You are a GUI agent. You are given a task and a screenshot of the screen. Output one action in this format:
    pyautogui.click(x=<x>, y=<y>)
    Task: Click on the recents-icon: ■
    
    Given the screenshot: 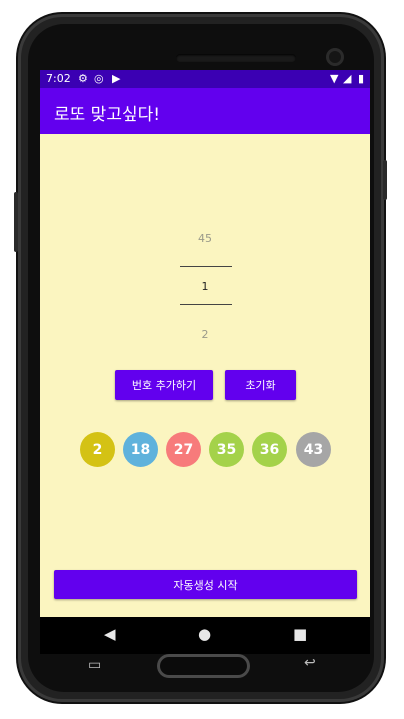 What is the action you would take?
    pyautogui.click(x=300, y=634)
    